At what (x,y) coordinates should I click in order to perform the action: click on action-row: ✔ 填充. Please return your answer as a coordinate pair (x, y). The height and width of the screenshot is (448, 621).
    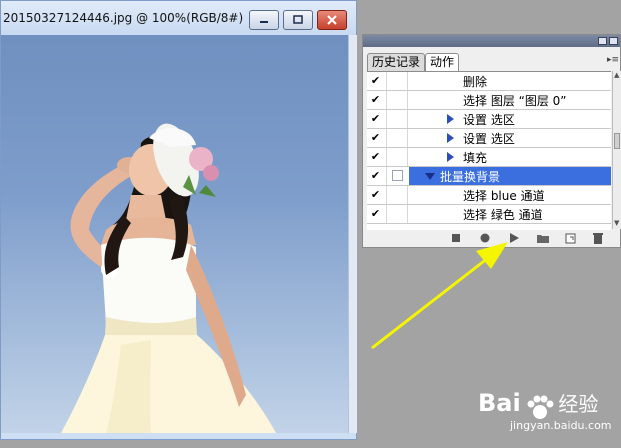
    Looking at the image, I should click on (489, 157).